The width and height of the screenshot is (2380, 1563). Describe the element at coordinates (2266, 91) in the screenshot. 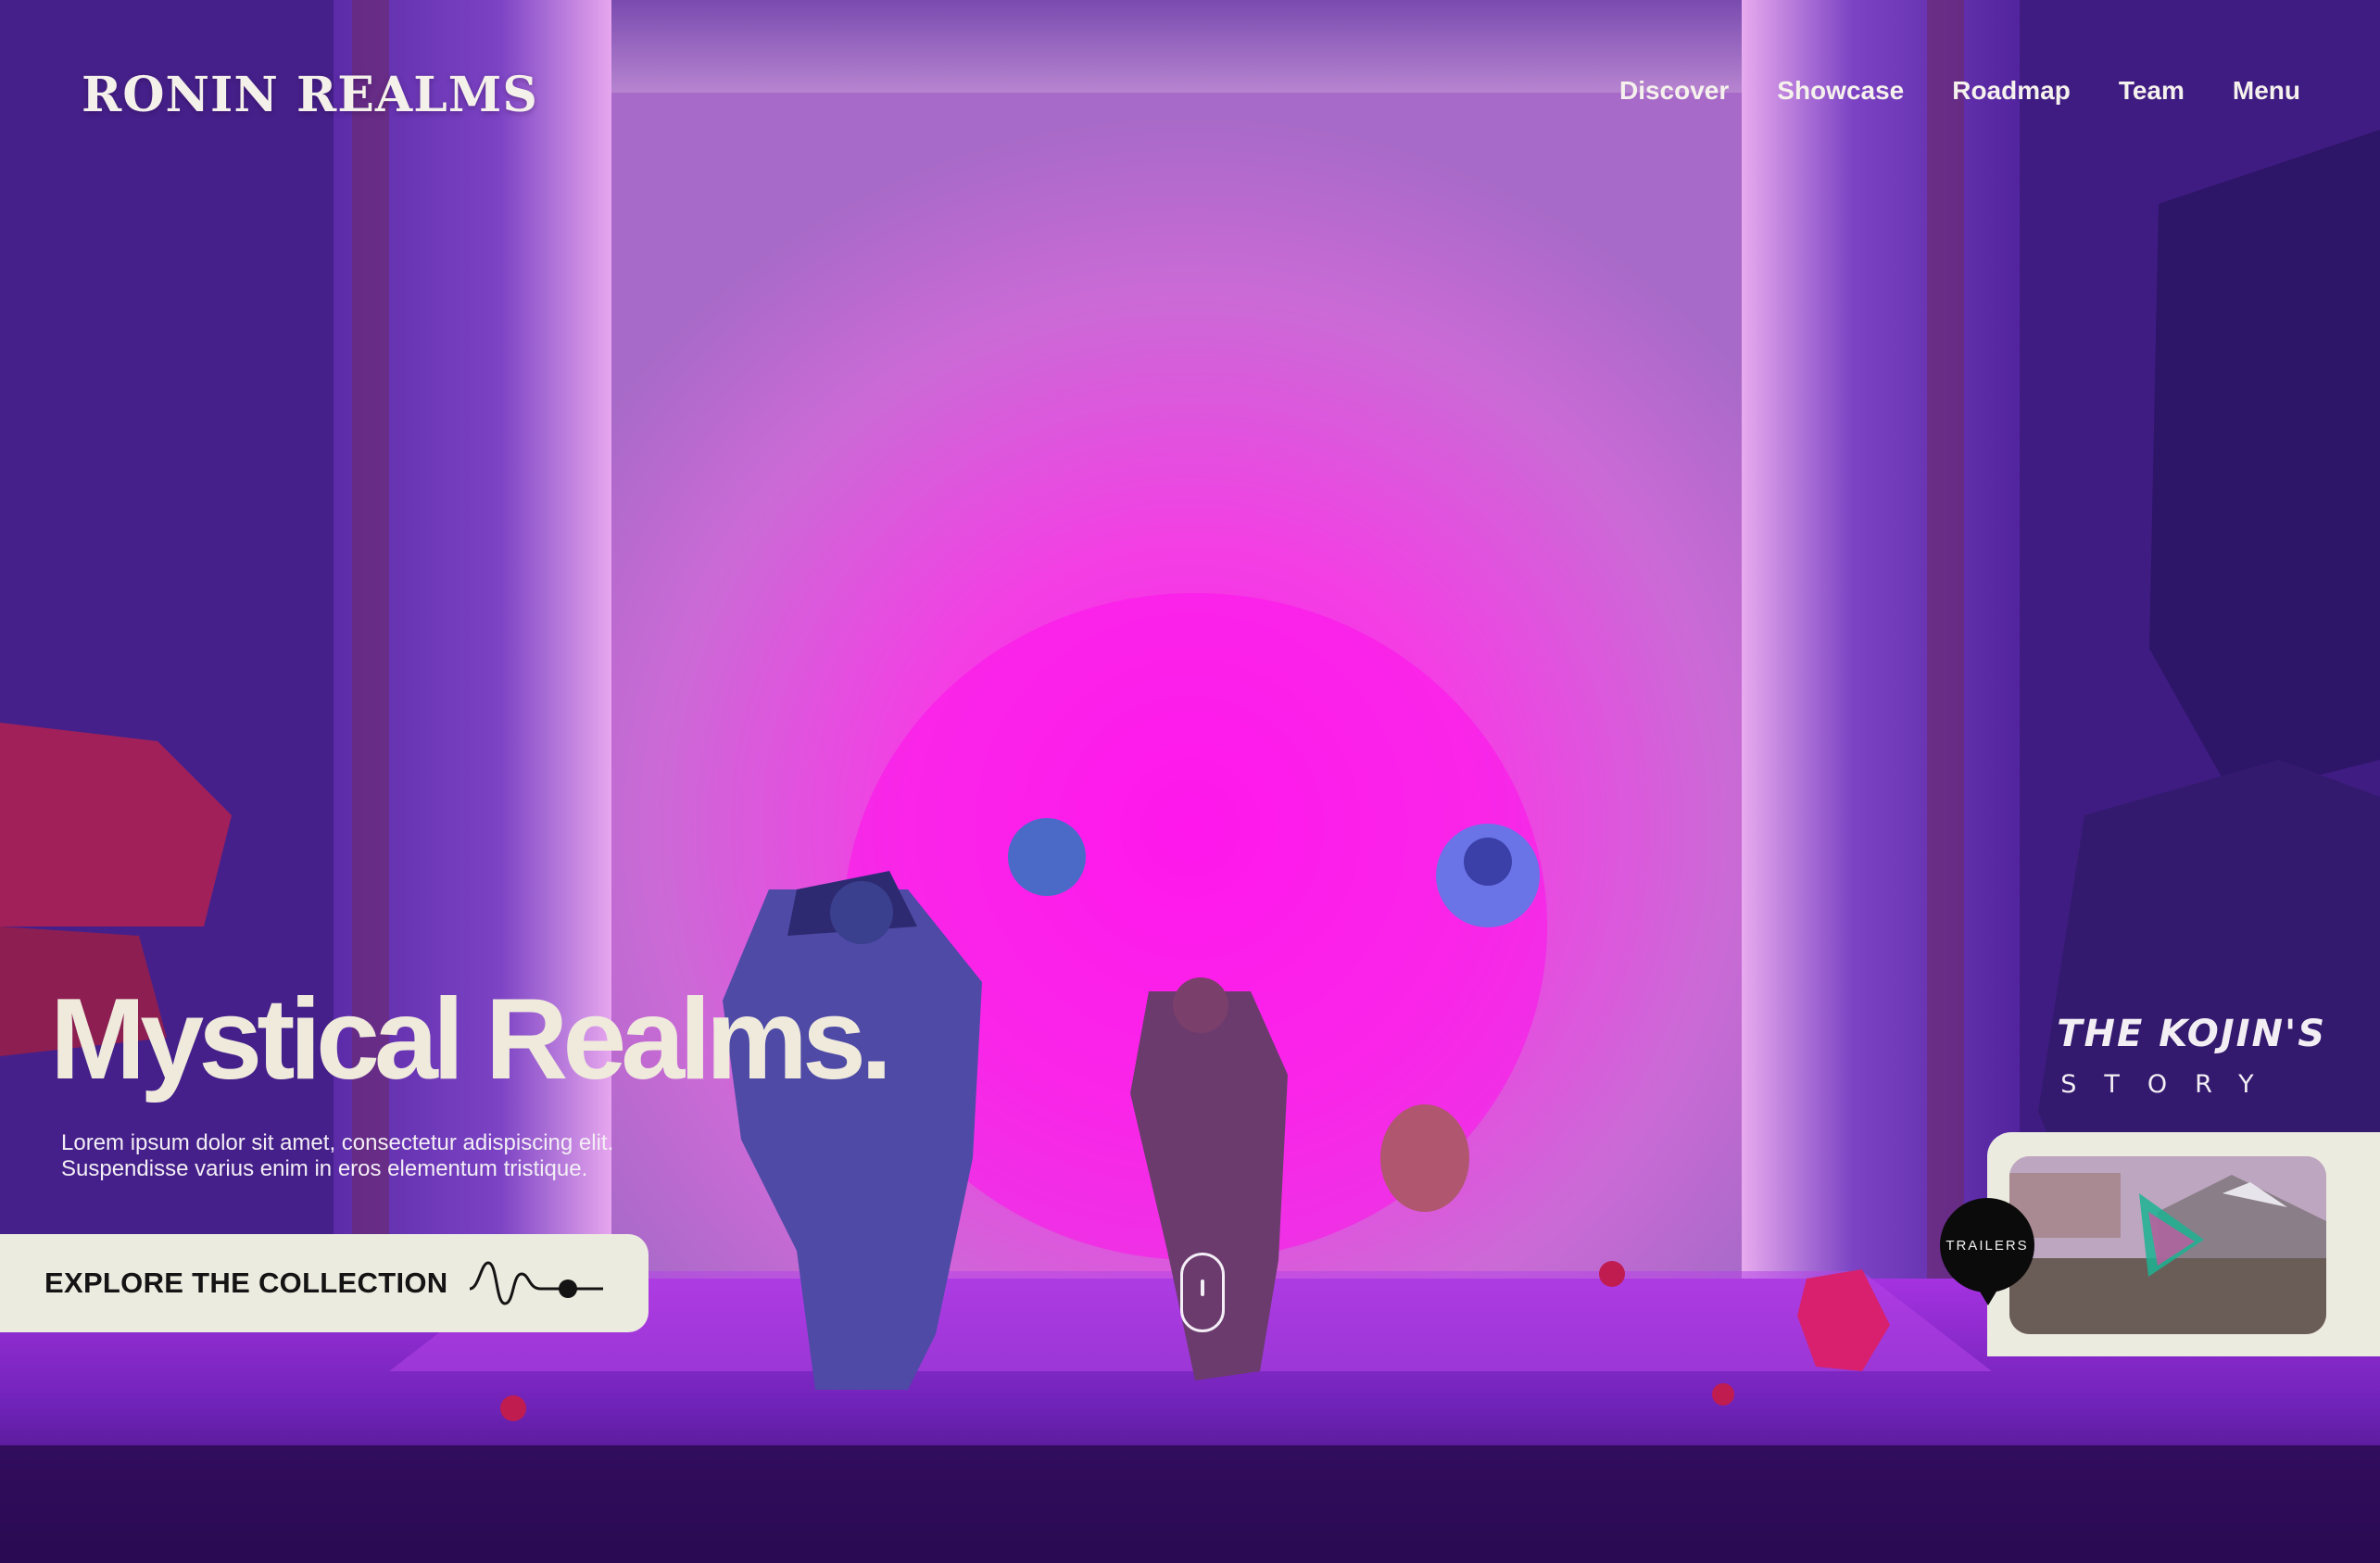

I see `nav-menu: Menu` at that location.